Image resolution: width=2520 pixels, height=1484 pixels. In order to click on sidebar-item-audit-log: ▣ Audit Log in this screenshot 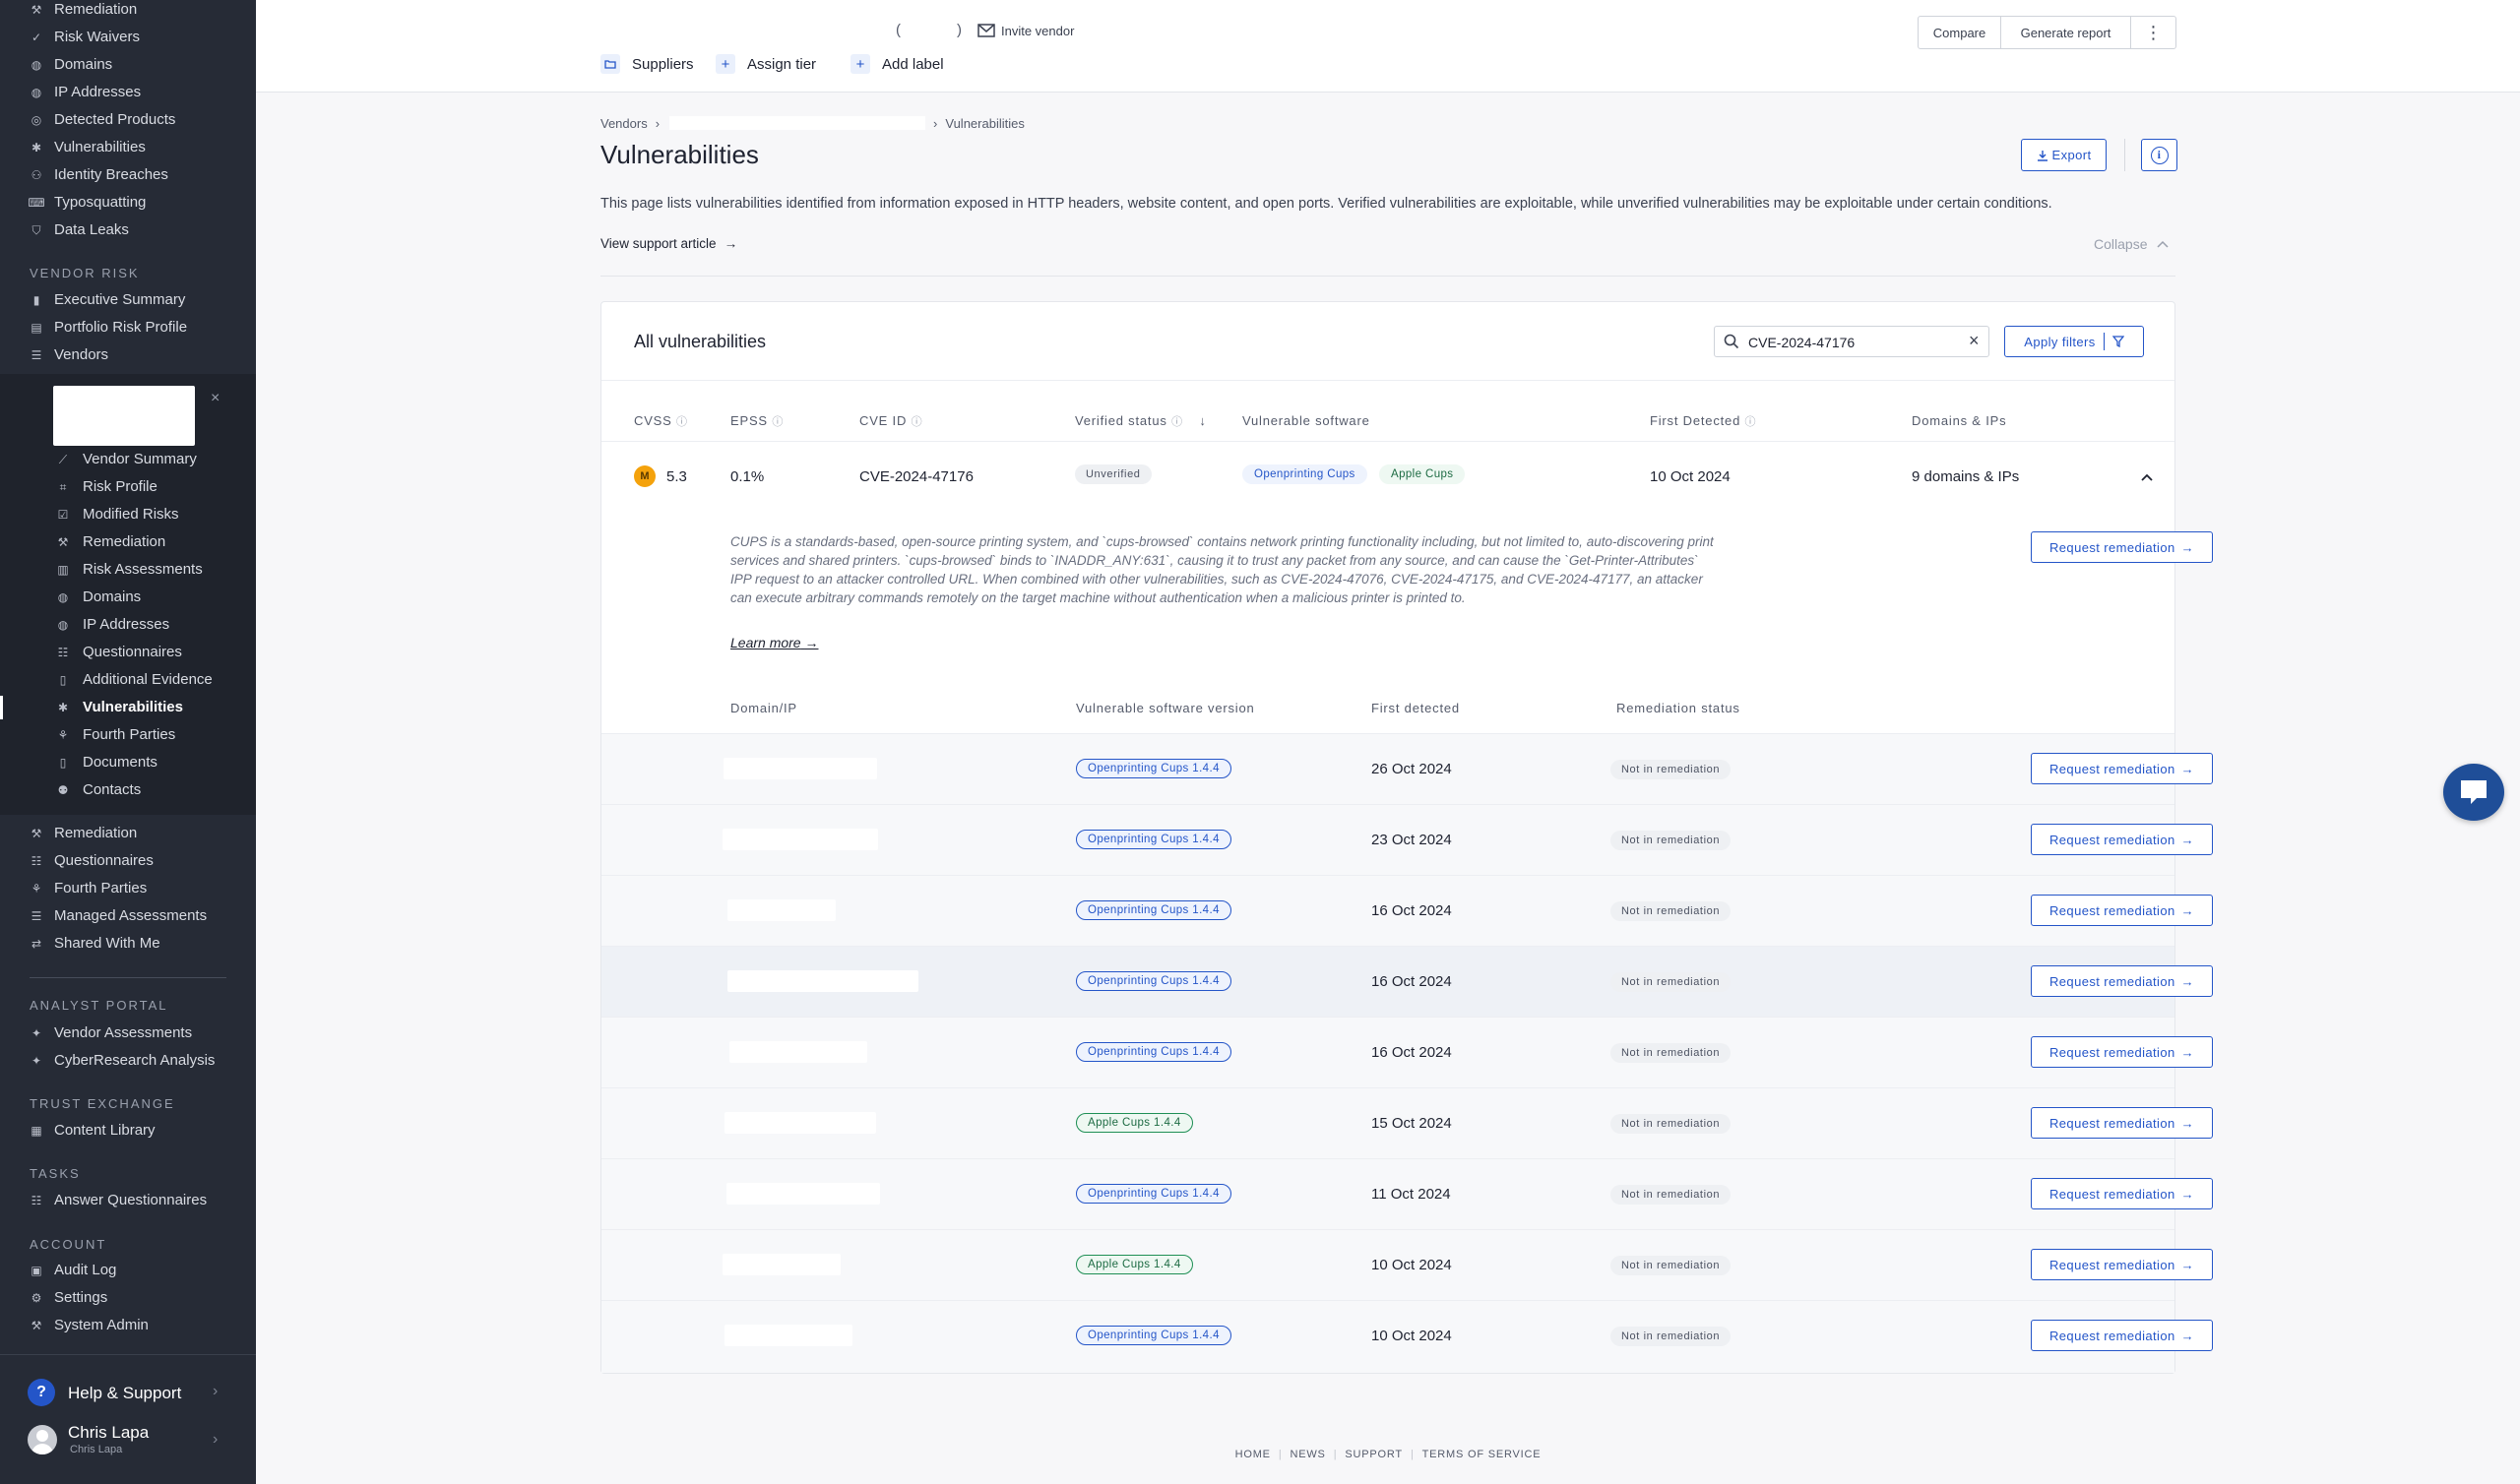, I will do `click(128, 1271)`.